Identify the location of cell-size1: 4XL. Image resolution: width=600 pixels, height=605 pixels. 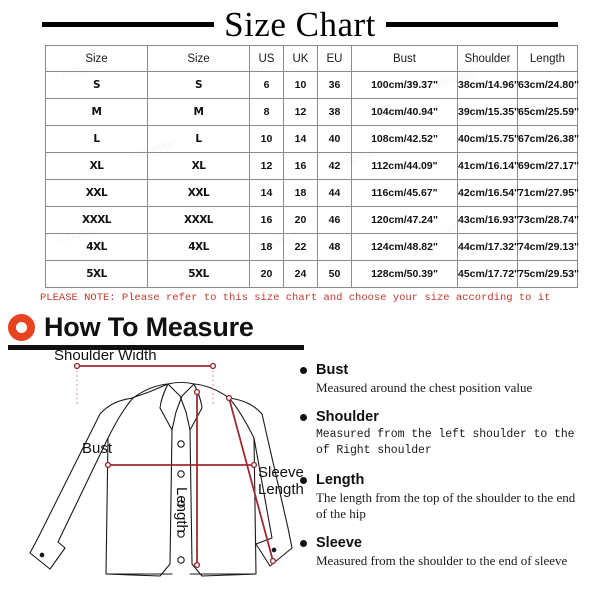
(96, 247).